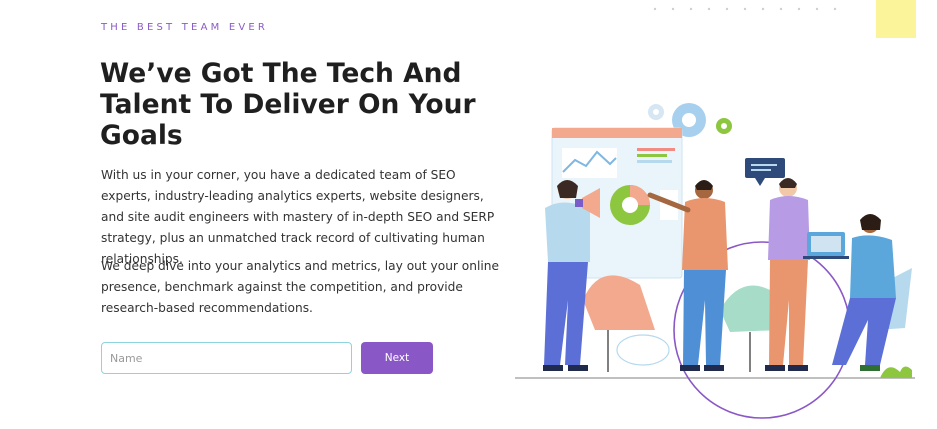 This screenshot has width=937, height=429. I want to click on decorative-dots, so click(745, 9).